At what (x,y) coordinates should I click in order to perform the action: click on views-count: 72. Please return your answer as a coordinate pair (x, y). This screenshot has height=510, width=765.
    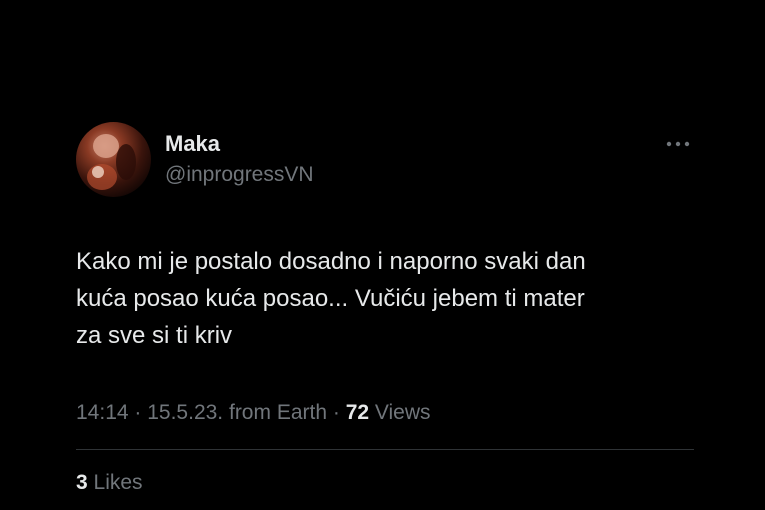
    Looking at the image, I should click on (357, 412).